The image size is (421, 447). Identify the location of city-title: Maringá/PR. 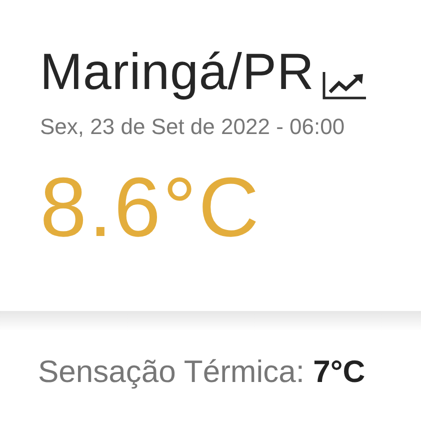
(177, 72).